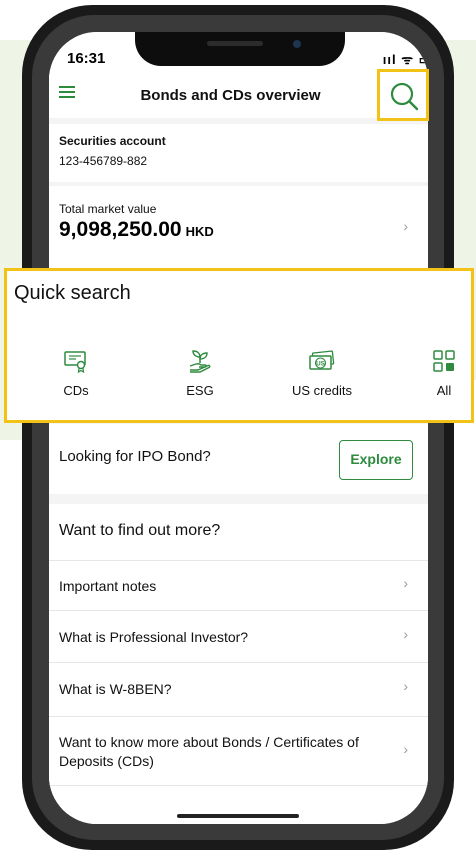 The width and height of the screenshot is (476, 854). I want to click on more-info-title: Want to find out more?, so click(140, 530).